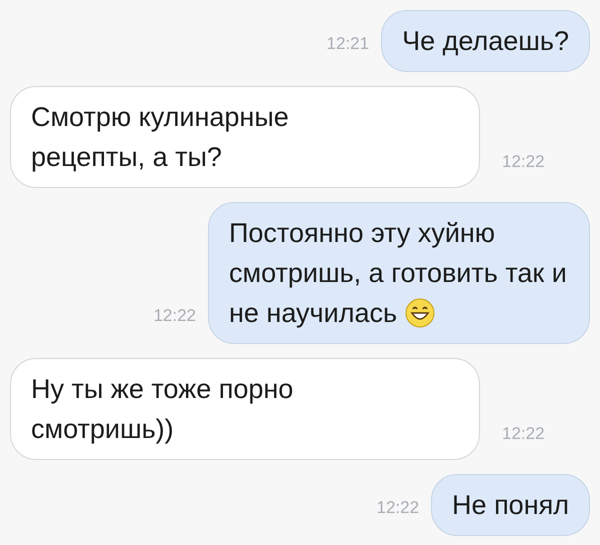 This screenshot has height=545, width=600. Describe the element at coordinates (245, 409) in the screenshot. I see `incoming-message-bubble: Ну ты же тоже порно смотришь))` at that location.